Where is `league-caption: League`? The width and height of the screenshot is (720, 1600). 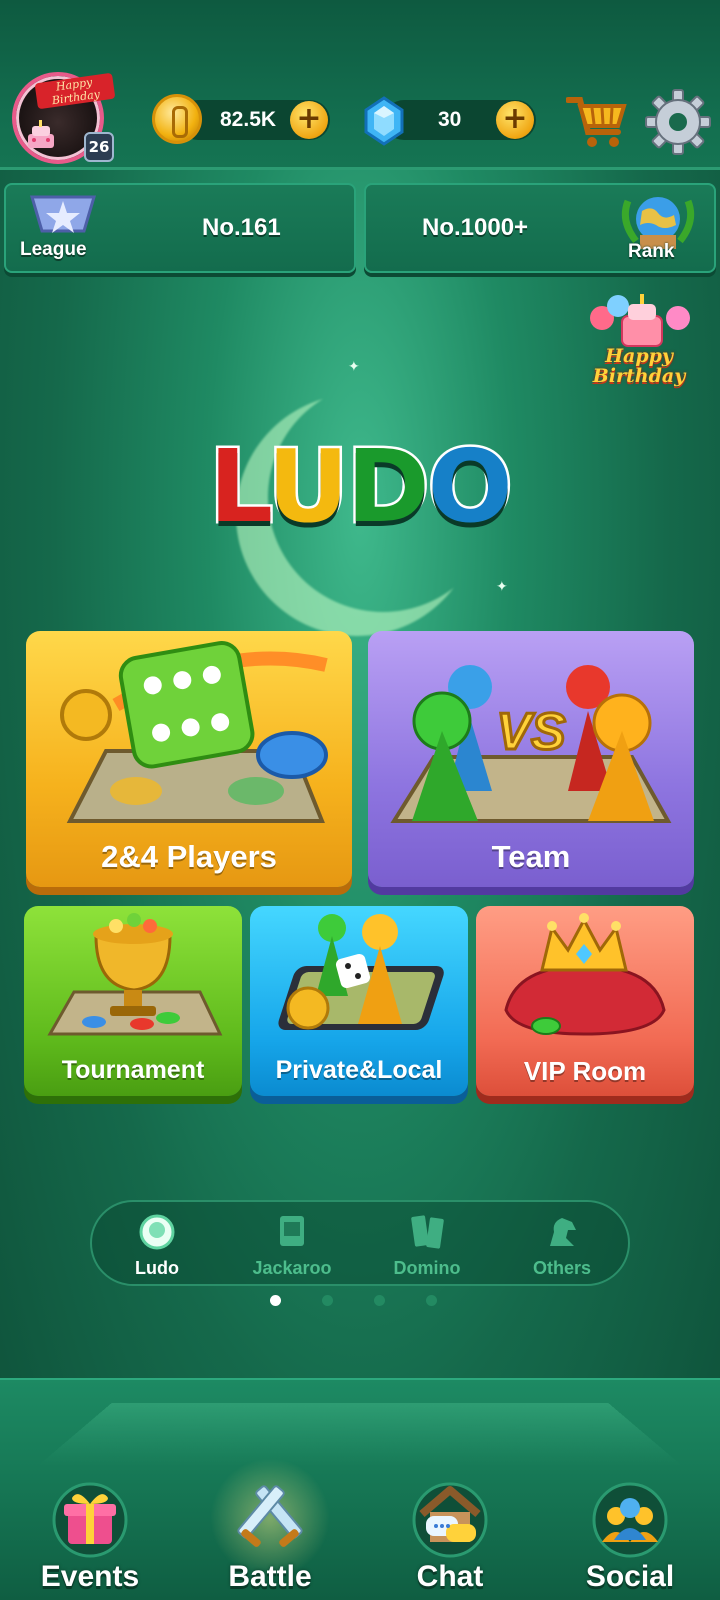 league-caption: League is located at coordinates (53, 249).